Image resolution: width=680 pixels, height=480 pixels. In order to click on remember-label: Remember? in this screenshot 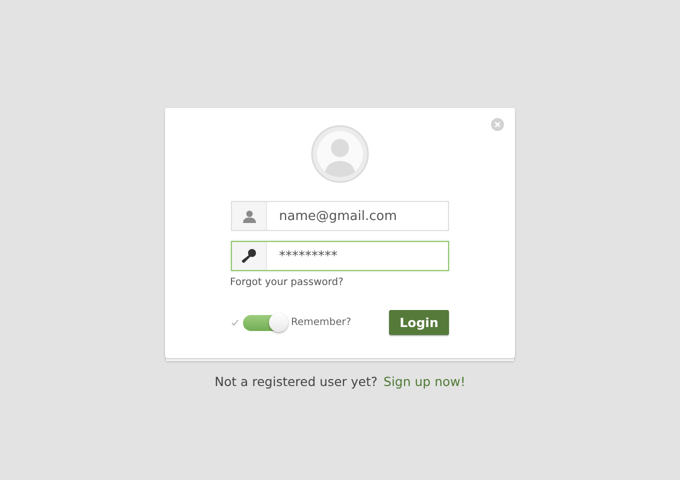, I will do `click(321, 322)`.